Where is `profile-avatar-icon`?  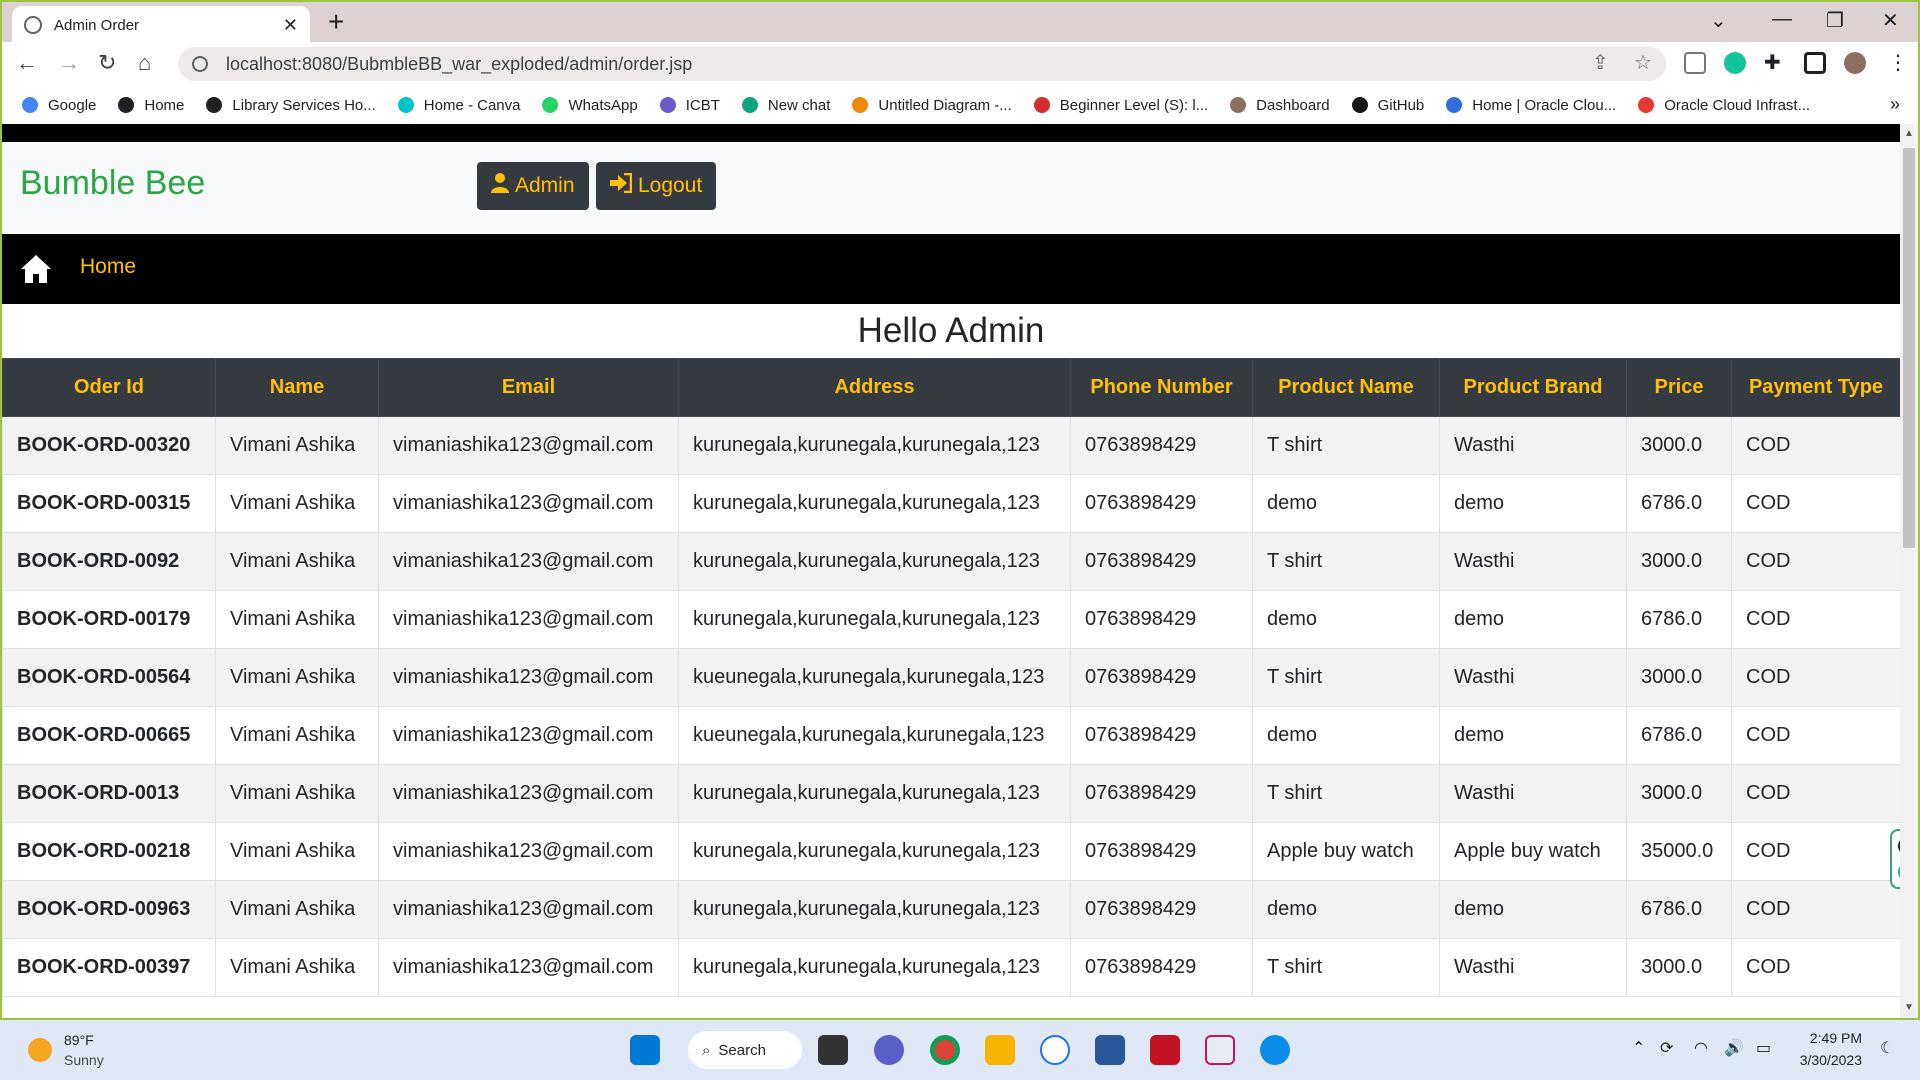 profile-avatar-icon is located at coordinates (1855, 63).